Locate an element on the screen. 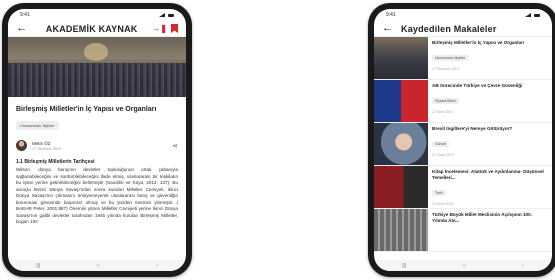  app-title: Kaydedilen Makaleler is located at coordinates (449, 28).